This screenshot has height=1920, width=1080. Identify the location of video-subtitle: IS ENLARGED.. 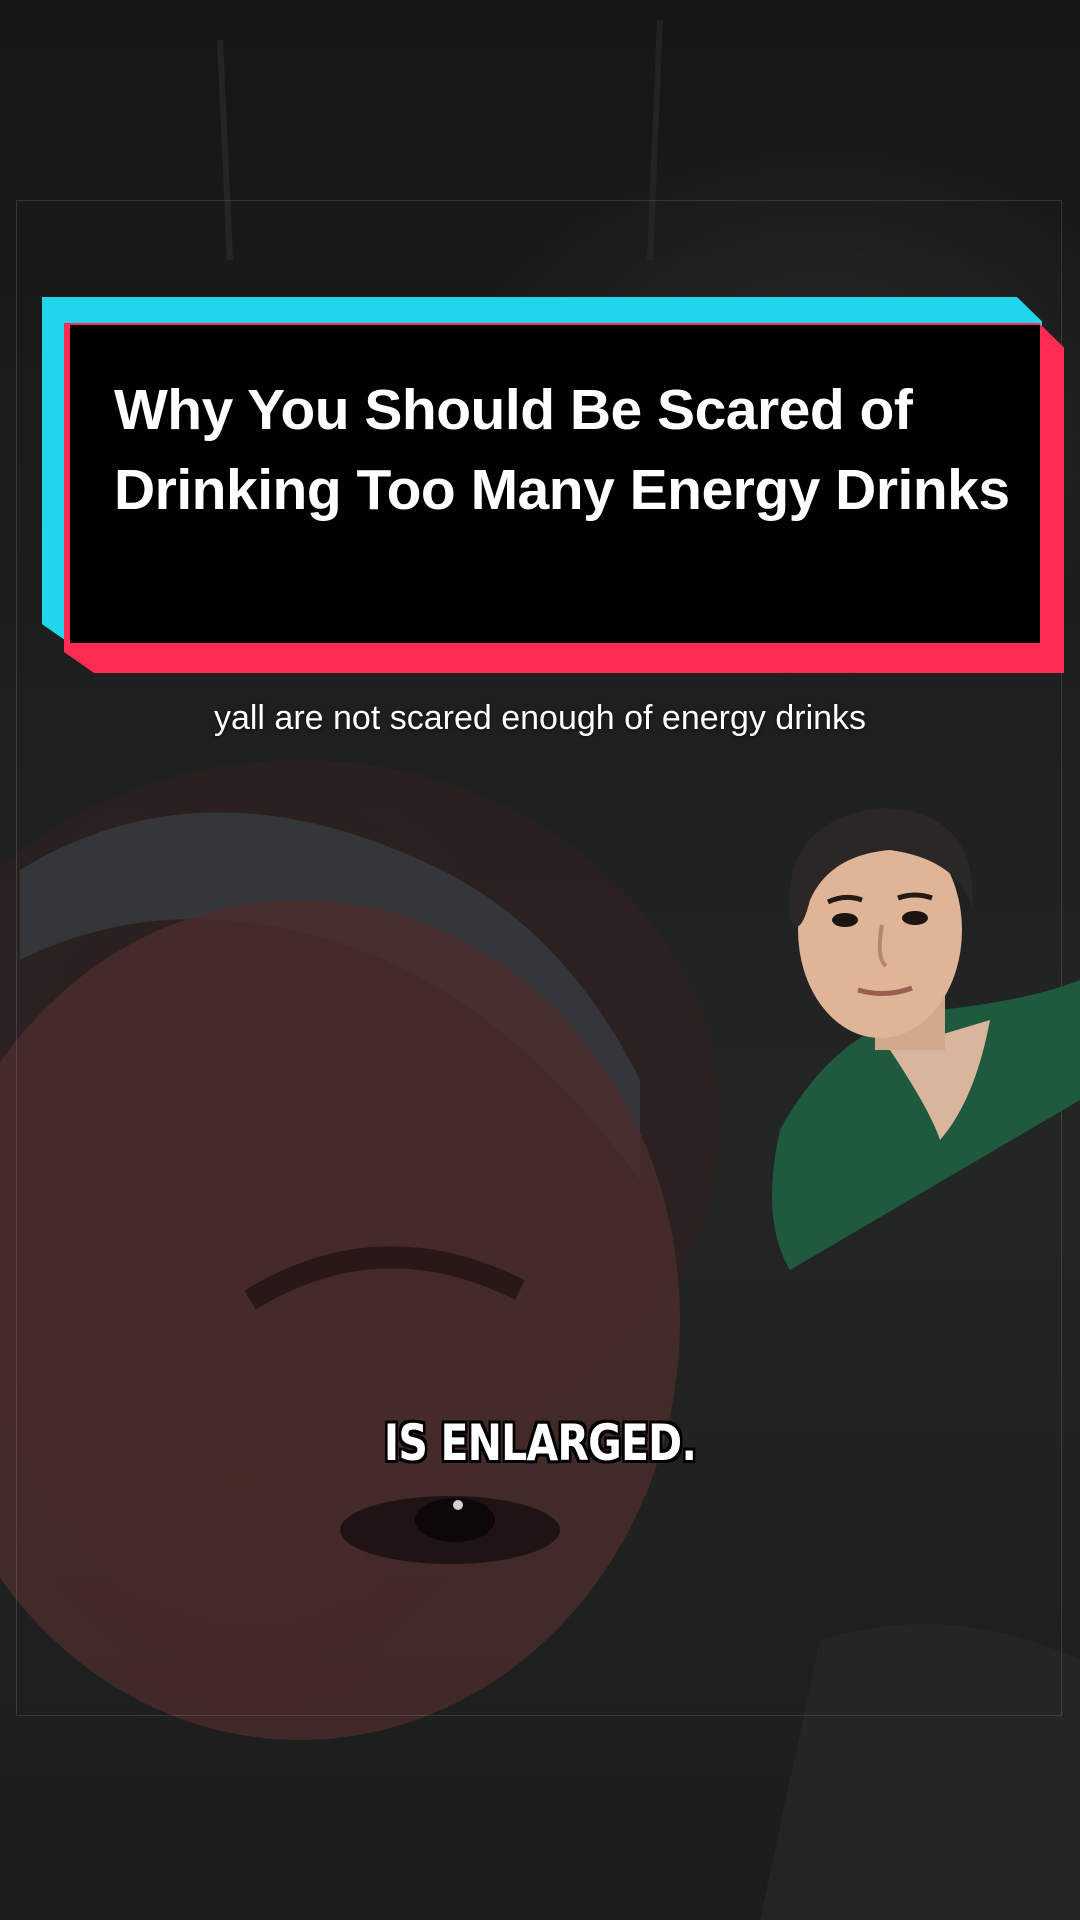
(540, 1443).